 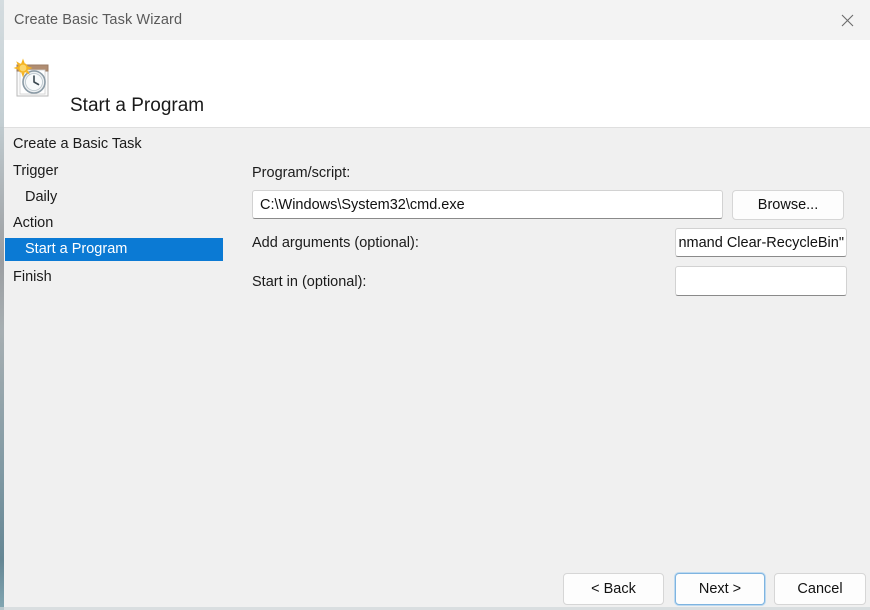 I want to click on add-arguments-label: Add arguments (optional):, so click(x=335, y=243).